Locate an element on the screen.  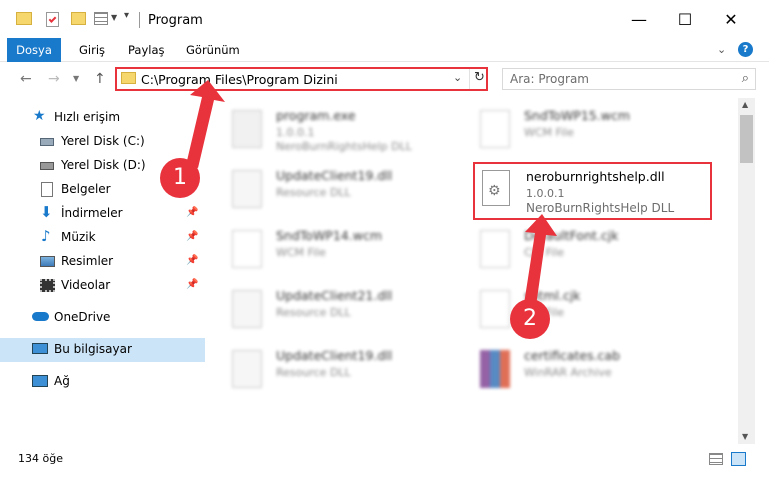
step-badge-2: 2 is located at coordinates (530, 319).